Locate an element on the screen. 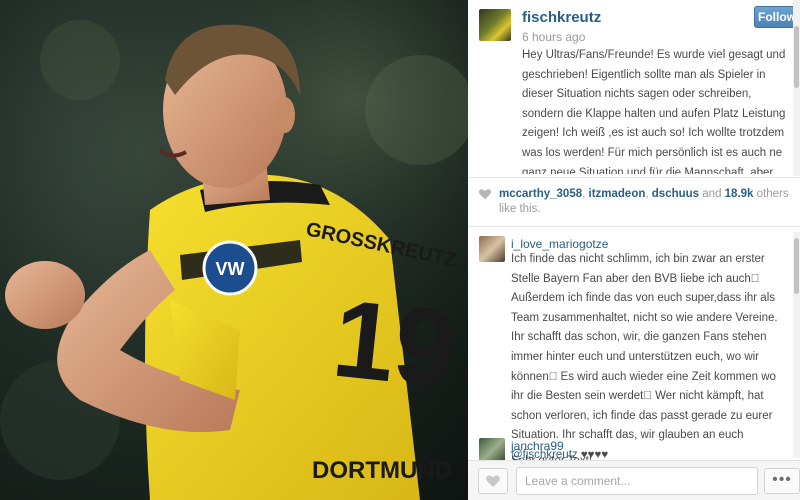 The width and height of the screenshot is (800, 500). jersey-sponsor: DORTMUND is located at coordinates (382, 470).